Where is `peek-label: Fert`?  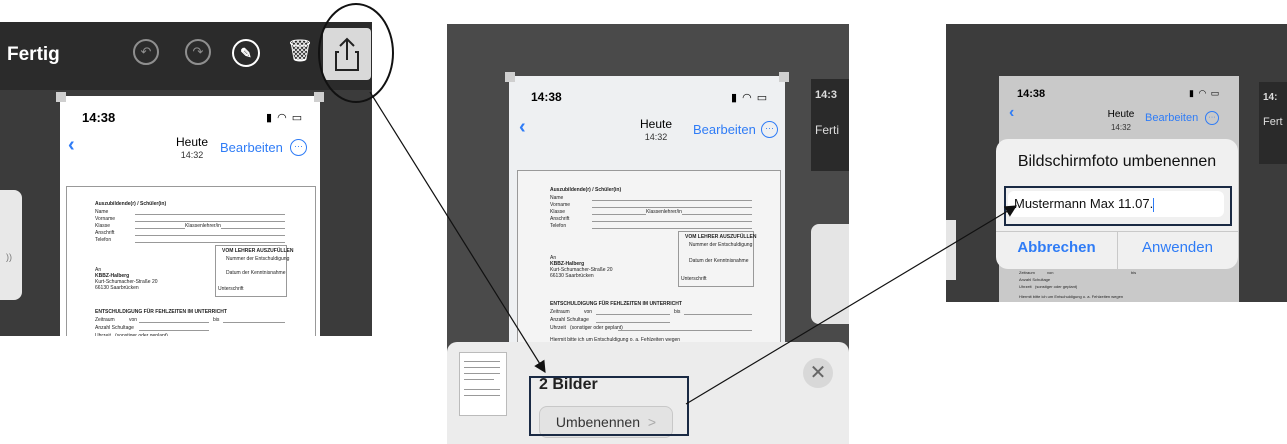 peek-label: Fert is located at coordinates (1273, 122).